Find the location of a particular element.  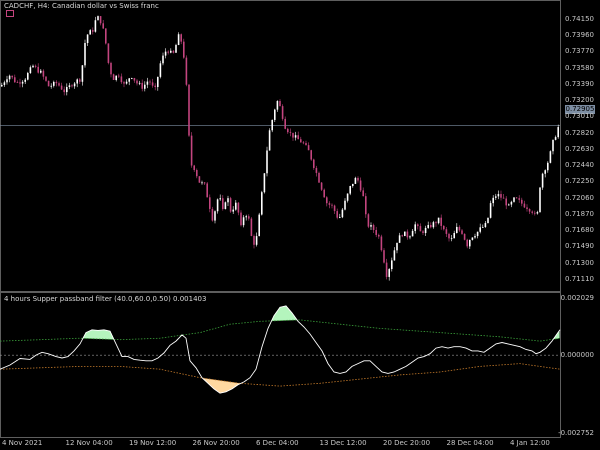

price-tick-label: 0.73960 is located at coordinates (579, 35).